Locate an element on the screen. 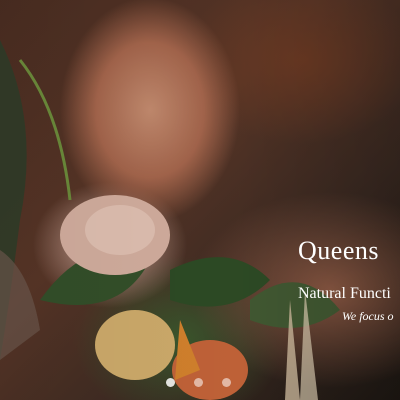 This screenshot has width=400, height=400. hero-caption: Queens Natural Functi We focus o is located at coordinates (346, 280).